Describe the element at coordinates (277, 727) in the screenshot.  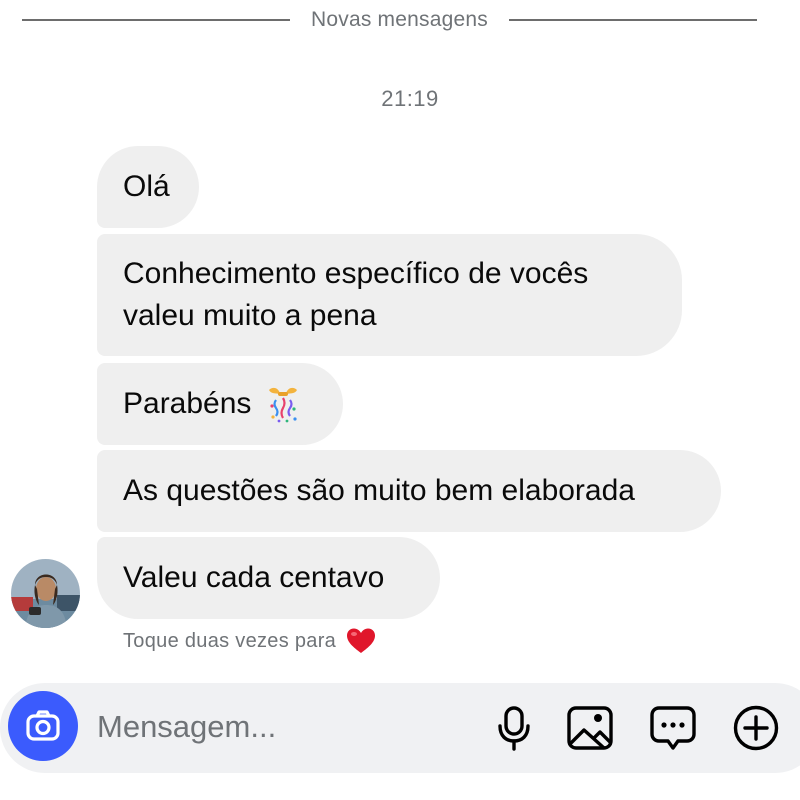
I see `message-input` at that location.